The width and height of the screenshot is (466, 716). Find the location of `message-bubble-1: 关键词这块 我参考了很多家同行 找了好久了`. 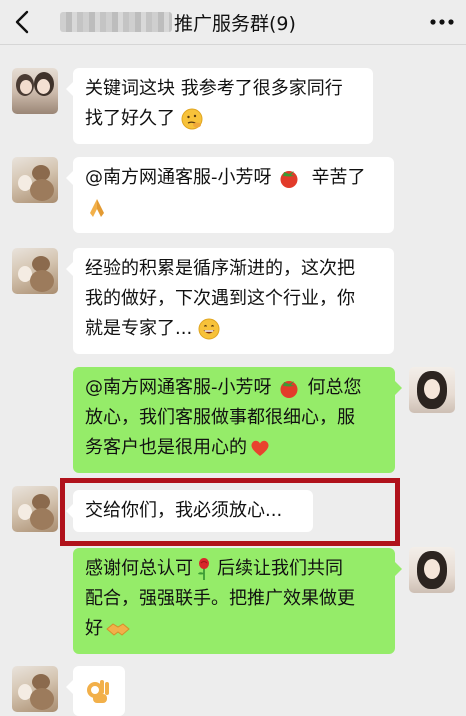

message-bubble-1: 关键词这块 我参考了很多家同行 找了好久了 is located at coordinates (219, 106).